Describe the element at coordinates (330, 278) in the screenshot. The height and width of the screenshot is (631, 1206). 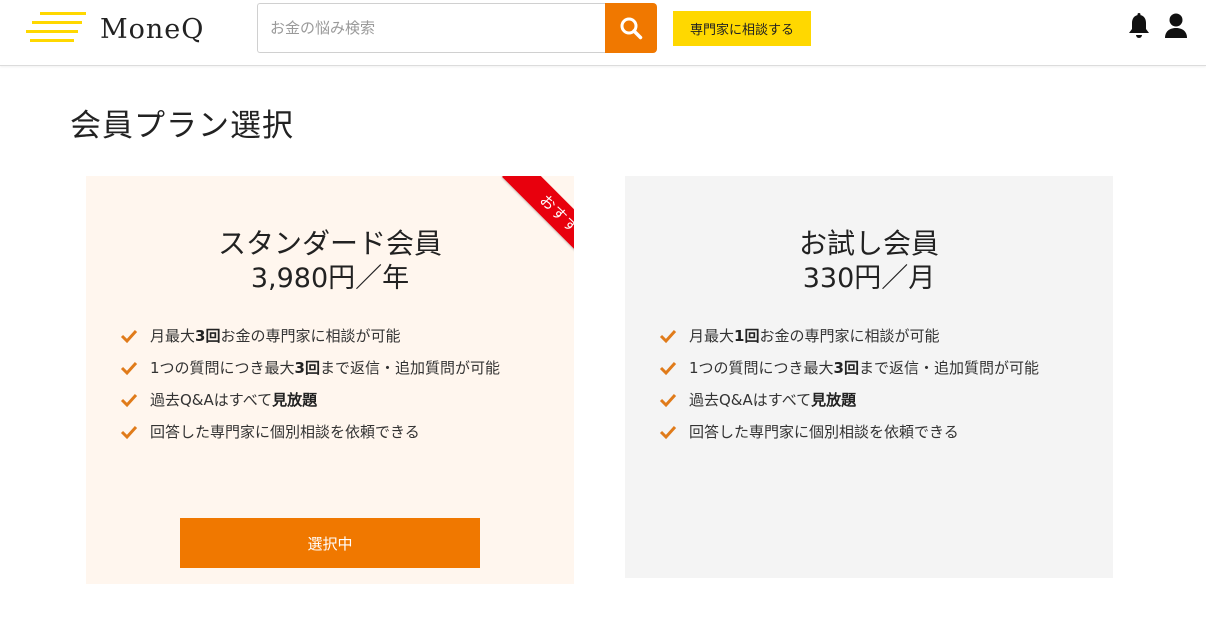
I see `plan-price: 3,980円／年` at that location.